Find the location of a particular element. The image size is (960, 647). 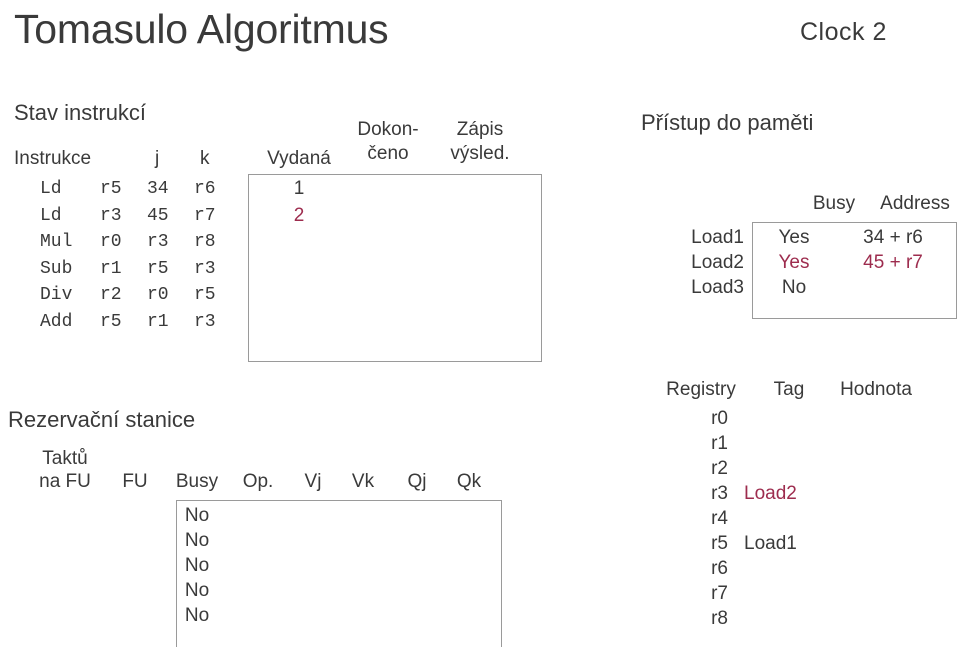

instruction-op: Div is located at coordinates (56, 295).